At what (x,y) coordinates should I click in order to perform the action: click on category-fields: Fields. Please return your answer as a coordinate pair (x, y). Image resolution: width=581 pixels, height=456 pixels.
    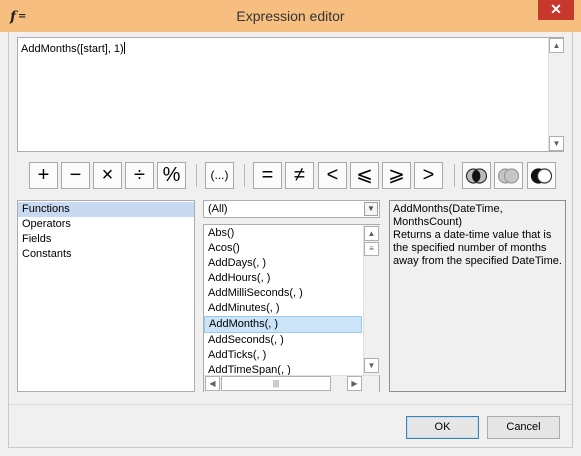
    Looking at the image, I should click on (106, 239).